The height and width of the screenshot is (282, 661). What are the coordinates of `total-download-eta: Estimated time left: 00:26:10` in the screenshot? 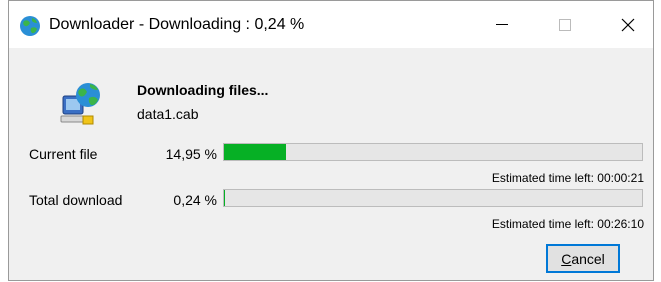 It's located at (567, 224).